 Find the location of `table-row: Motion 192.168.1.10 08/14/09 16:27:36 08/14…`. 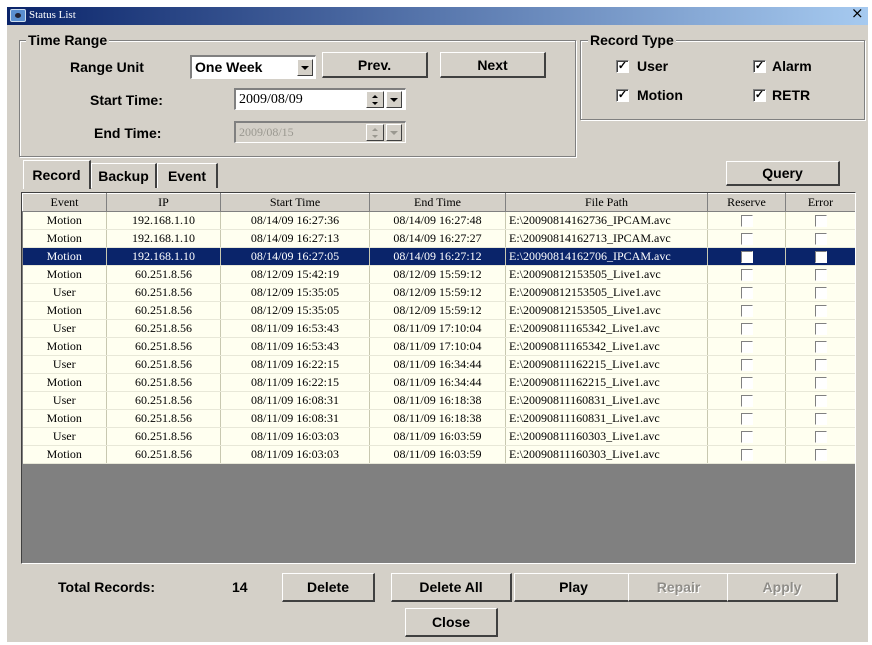

table-row: Motion 192.168.1.10 08/14/09 16:27:36 08/14… is located at coordinates (438, 220).